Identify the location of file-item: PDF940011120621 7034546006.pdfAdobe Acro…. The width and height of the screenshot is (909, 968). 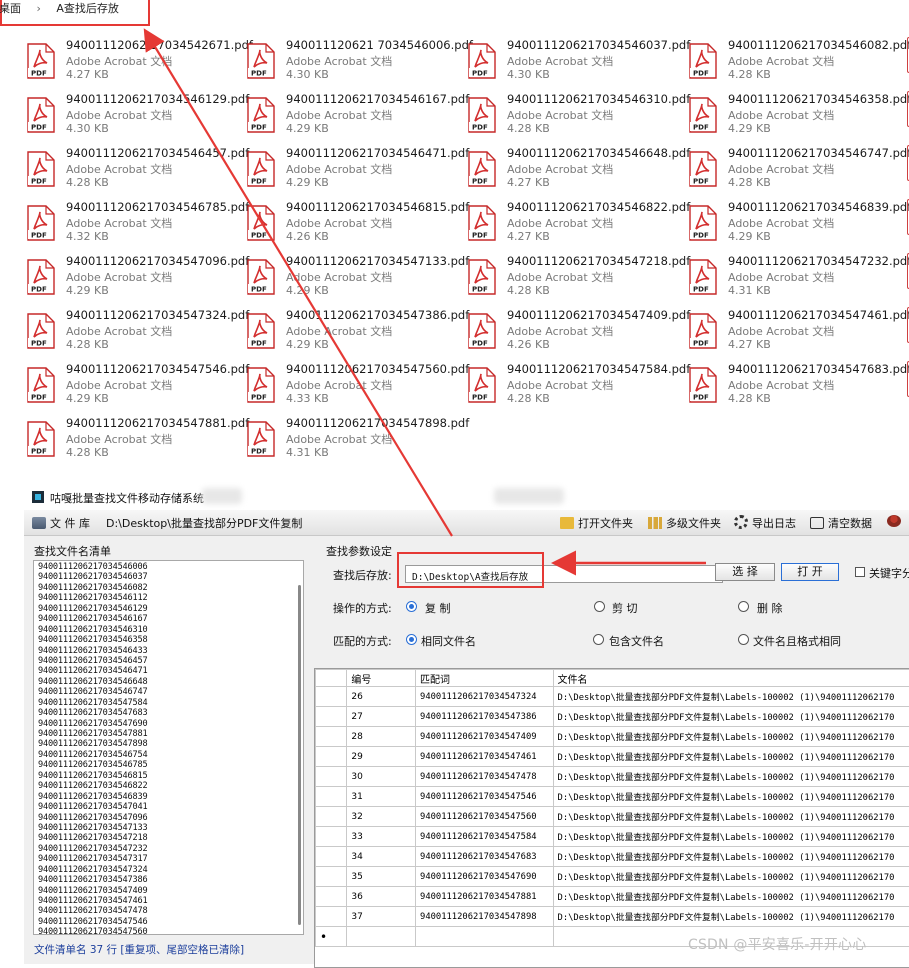
(352, 66).